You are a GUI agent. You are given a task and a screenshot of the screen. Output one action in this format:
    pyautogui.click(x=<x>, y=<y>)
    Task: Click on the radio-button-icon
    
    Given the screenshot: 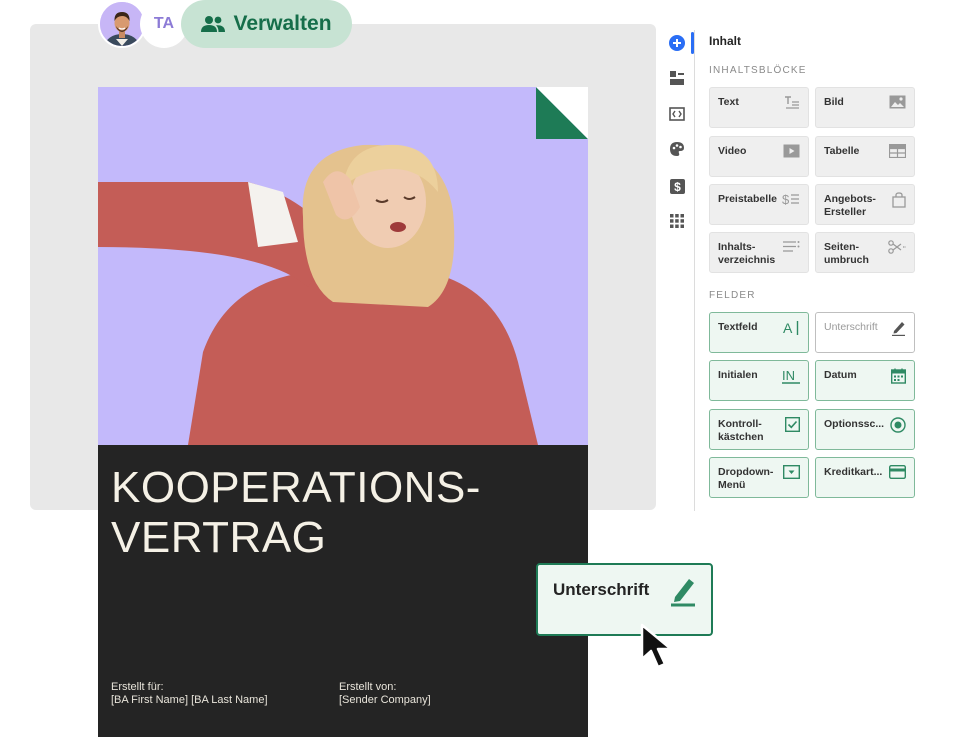 What is the action you would take?
    pyautogui.click(x=898, y=425)
    